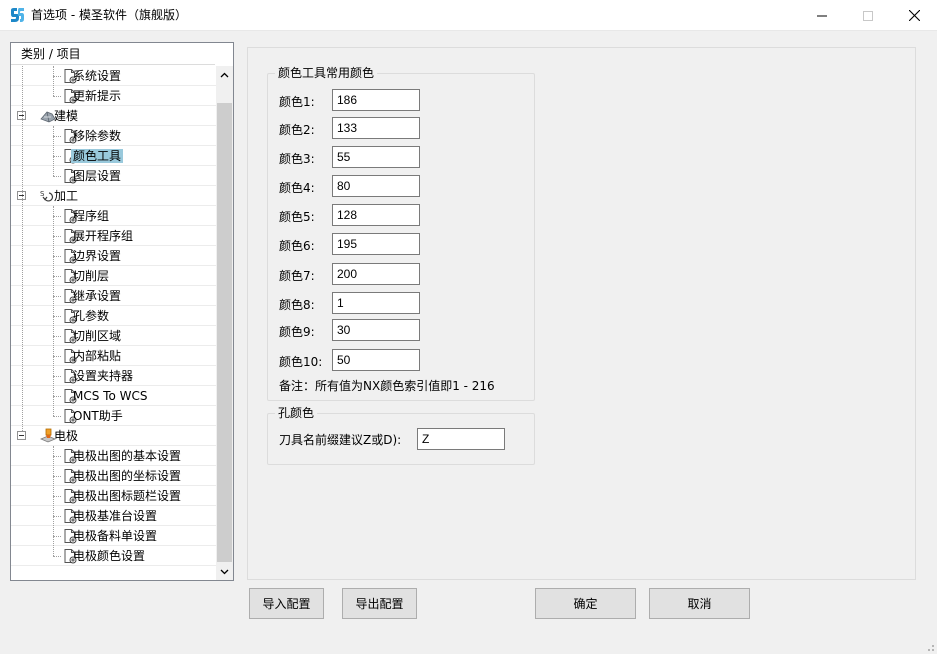 The image size is (937, 654). I want to click on tree-item: 图层设置, so click(113, 176).